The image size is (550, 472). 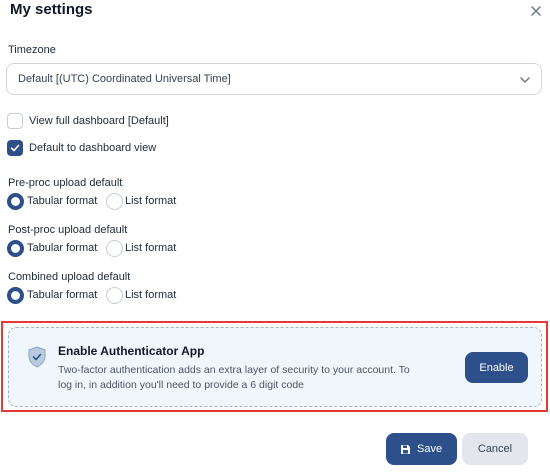 What do you see at coordinates (151, 201) in the screenshot?
I see `pre-proc-list-label: List format` at bounding box center [151, 201].